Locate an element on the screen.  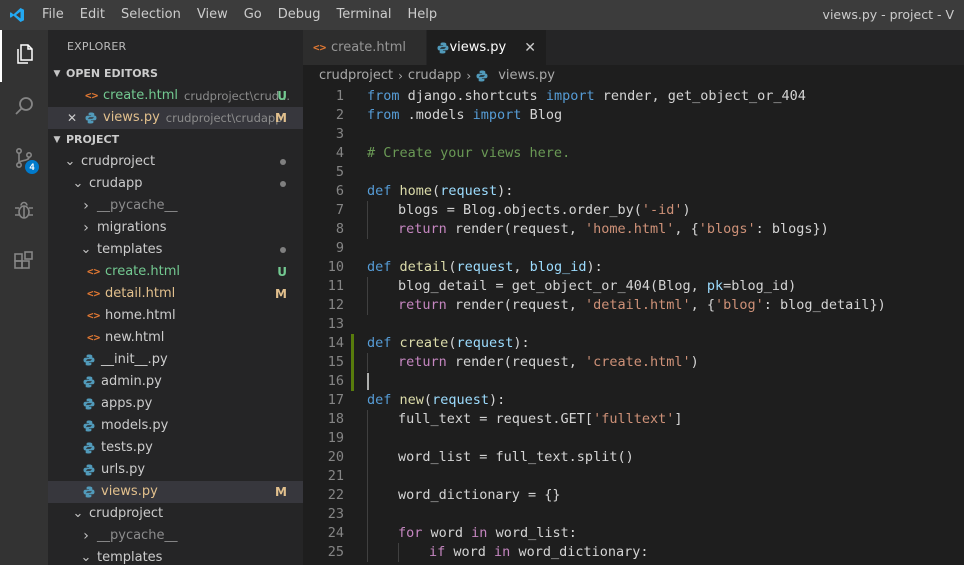
code-text: def detail(request, blog_id): is located at coordinates (485, 267).